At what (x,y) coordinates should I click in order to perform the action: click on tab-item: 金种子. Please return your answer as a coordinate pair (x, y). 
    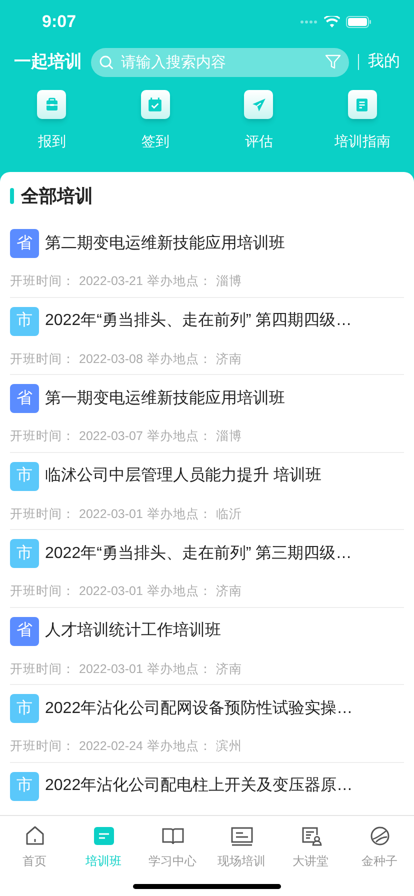
    Looking at the image, I should click on (379, 848).